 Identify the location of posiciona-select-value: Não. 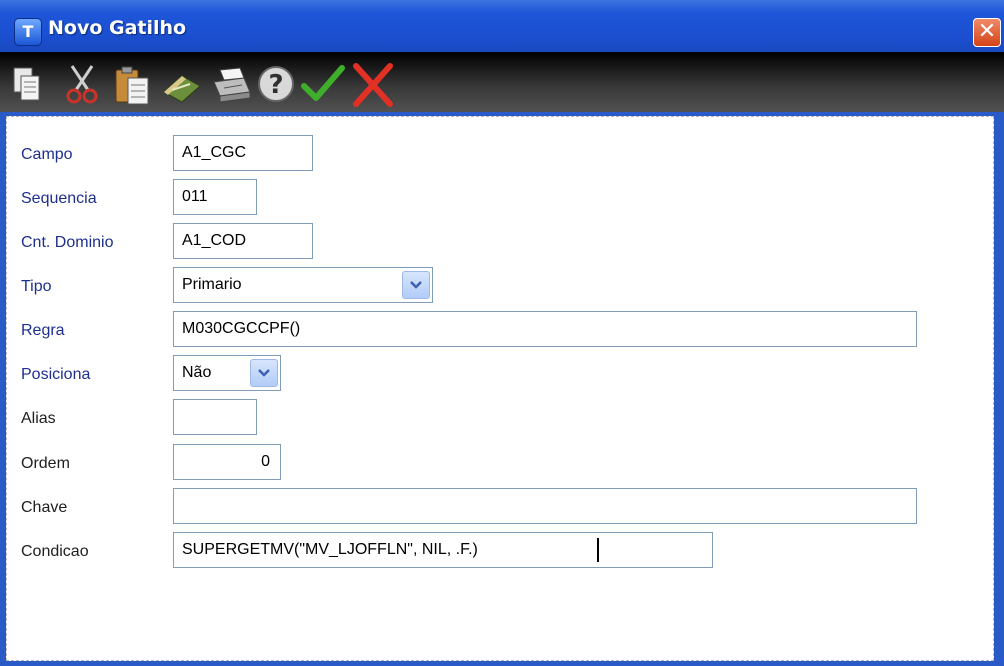
(197, 372).